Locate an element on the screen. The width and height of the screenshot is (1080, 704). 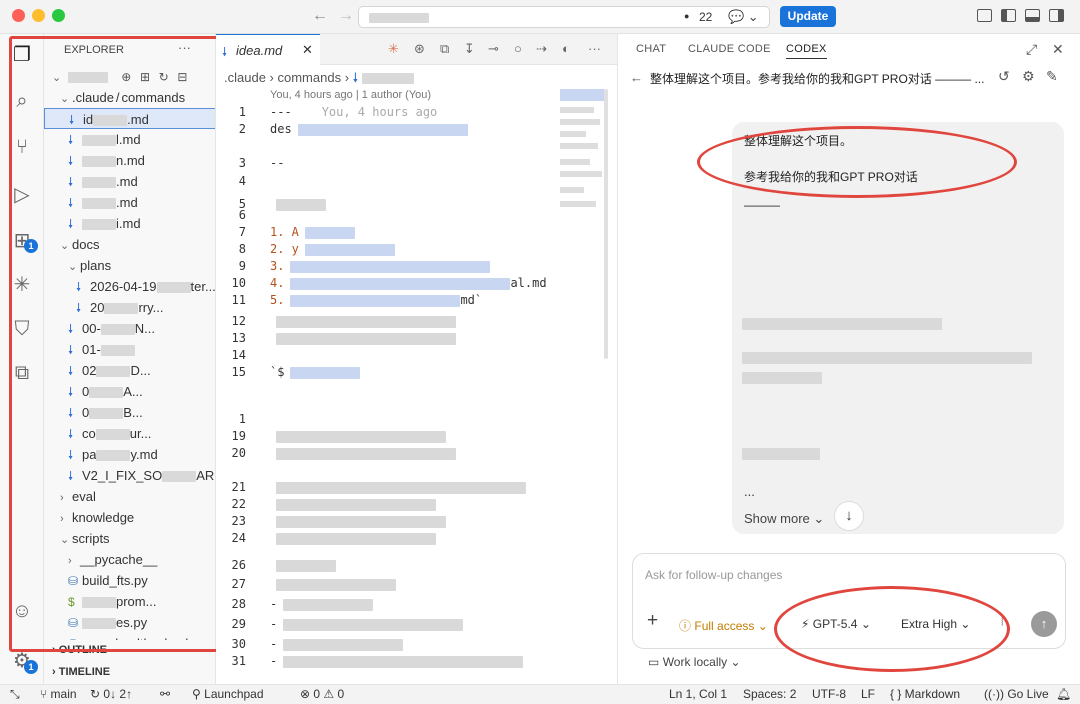
timeline-history-icon: ◐ is located at coordinates (566, 48).